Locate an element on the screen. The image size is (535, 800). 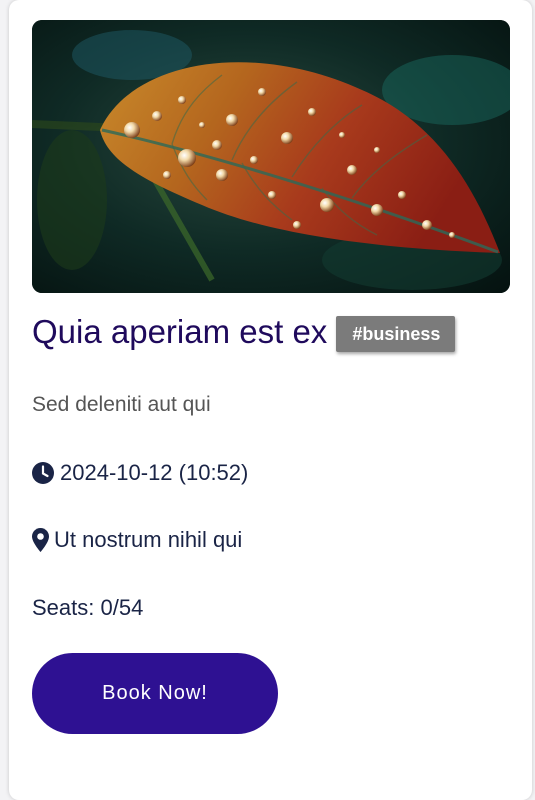
datetime-text: 2024-10-12 (10:52) is located at coordinates (154, 472).